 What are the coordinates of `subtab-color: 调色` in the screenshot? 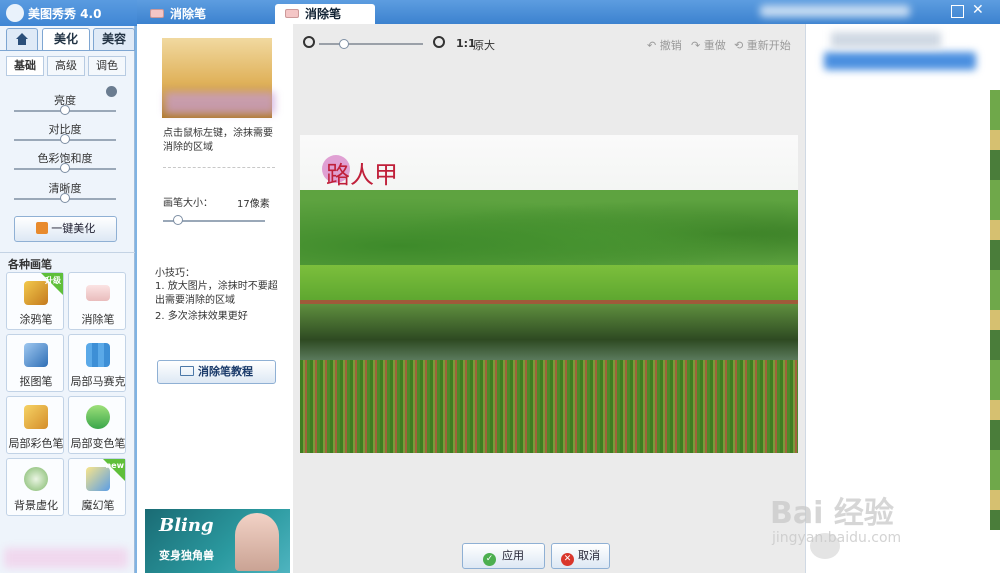 It's located at (107, 66).